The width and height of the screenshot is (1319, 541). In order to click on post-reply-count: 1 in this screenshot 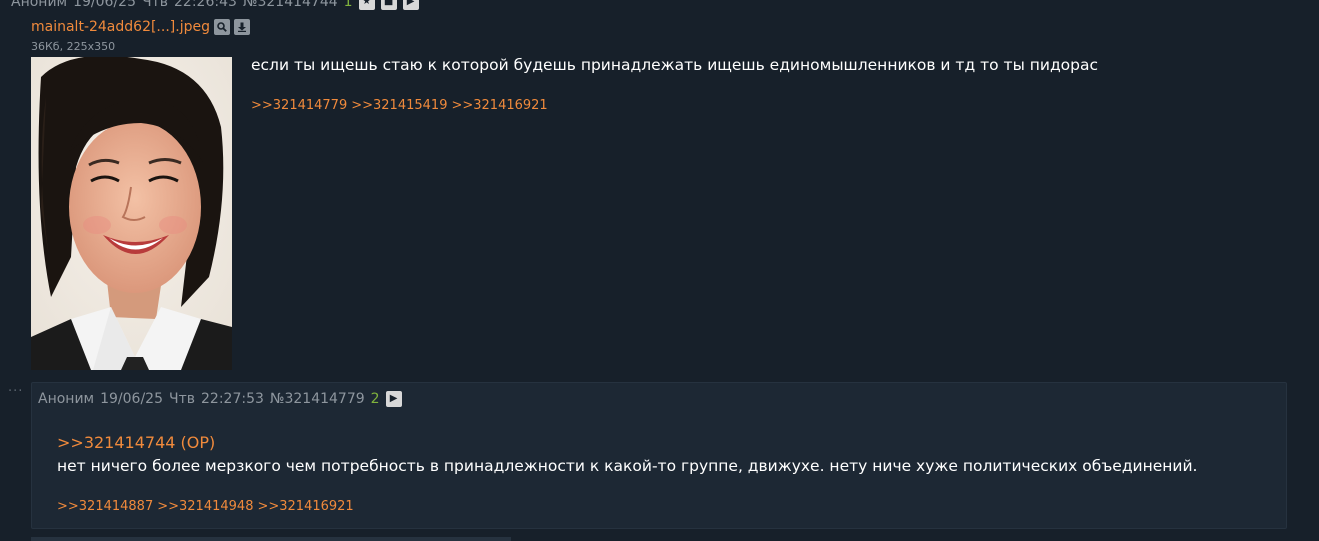, I will do `click(348, 5)`.